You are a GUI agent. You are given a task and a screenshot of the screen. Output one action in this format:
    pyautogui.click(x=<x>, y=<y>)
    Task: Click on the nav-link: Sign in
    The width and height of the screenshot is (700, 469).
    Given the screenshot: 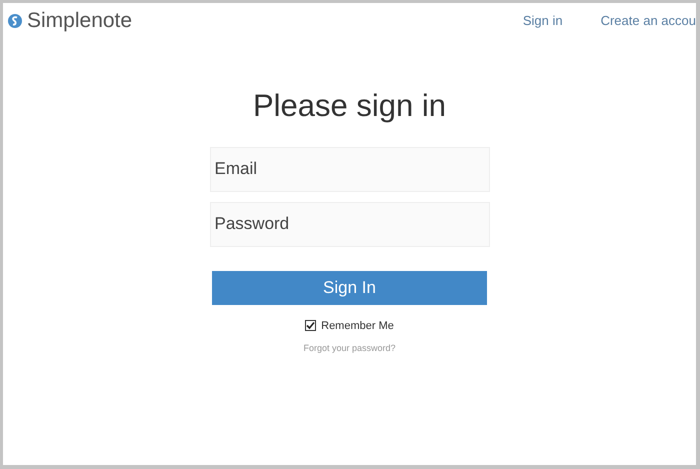 What is the action you would take?
    pyautogui.click(x=542, y=21)
    